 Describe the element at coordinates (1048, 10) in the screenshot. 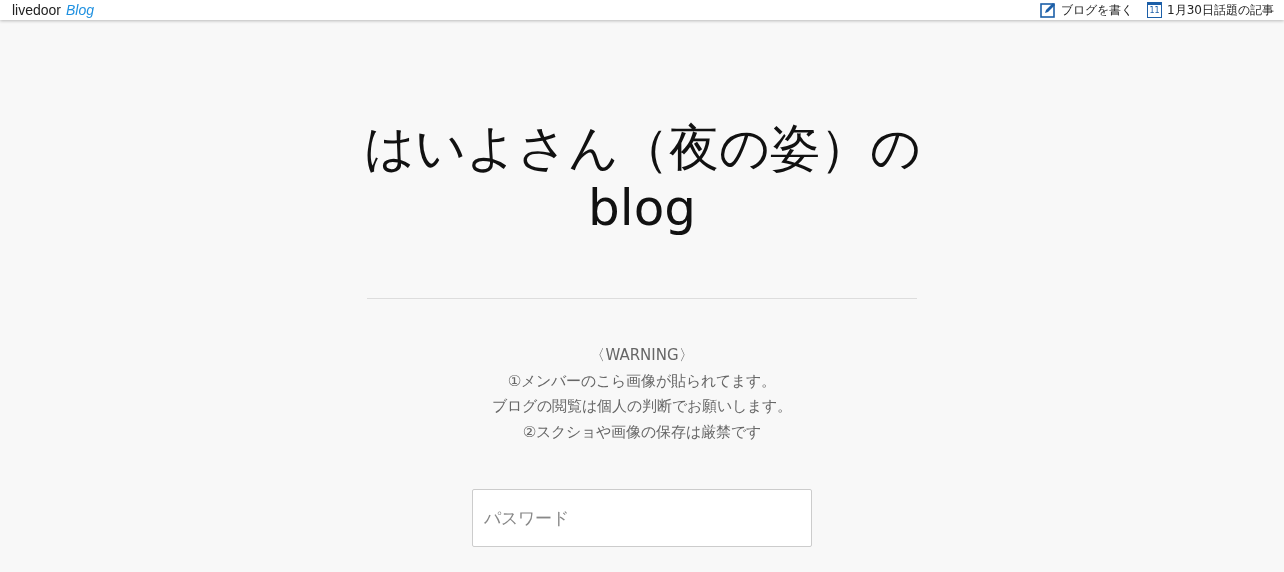

I see `pencil-icon` at that location.